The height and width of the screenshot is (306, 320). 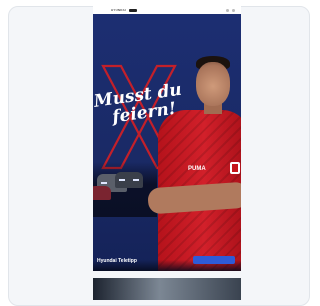 I want to click on ad-cta-button, so click(x=214, y=260).